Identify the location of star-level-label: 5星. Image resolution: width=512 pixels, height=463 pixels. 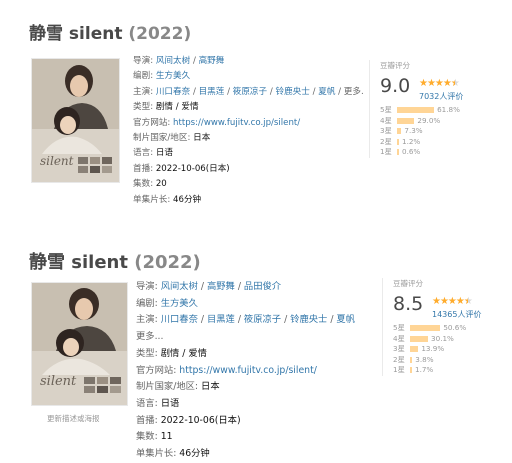
(399, 327).